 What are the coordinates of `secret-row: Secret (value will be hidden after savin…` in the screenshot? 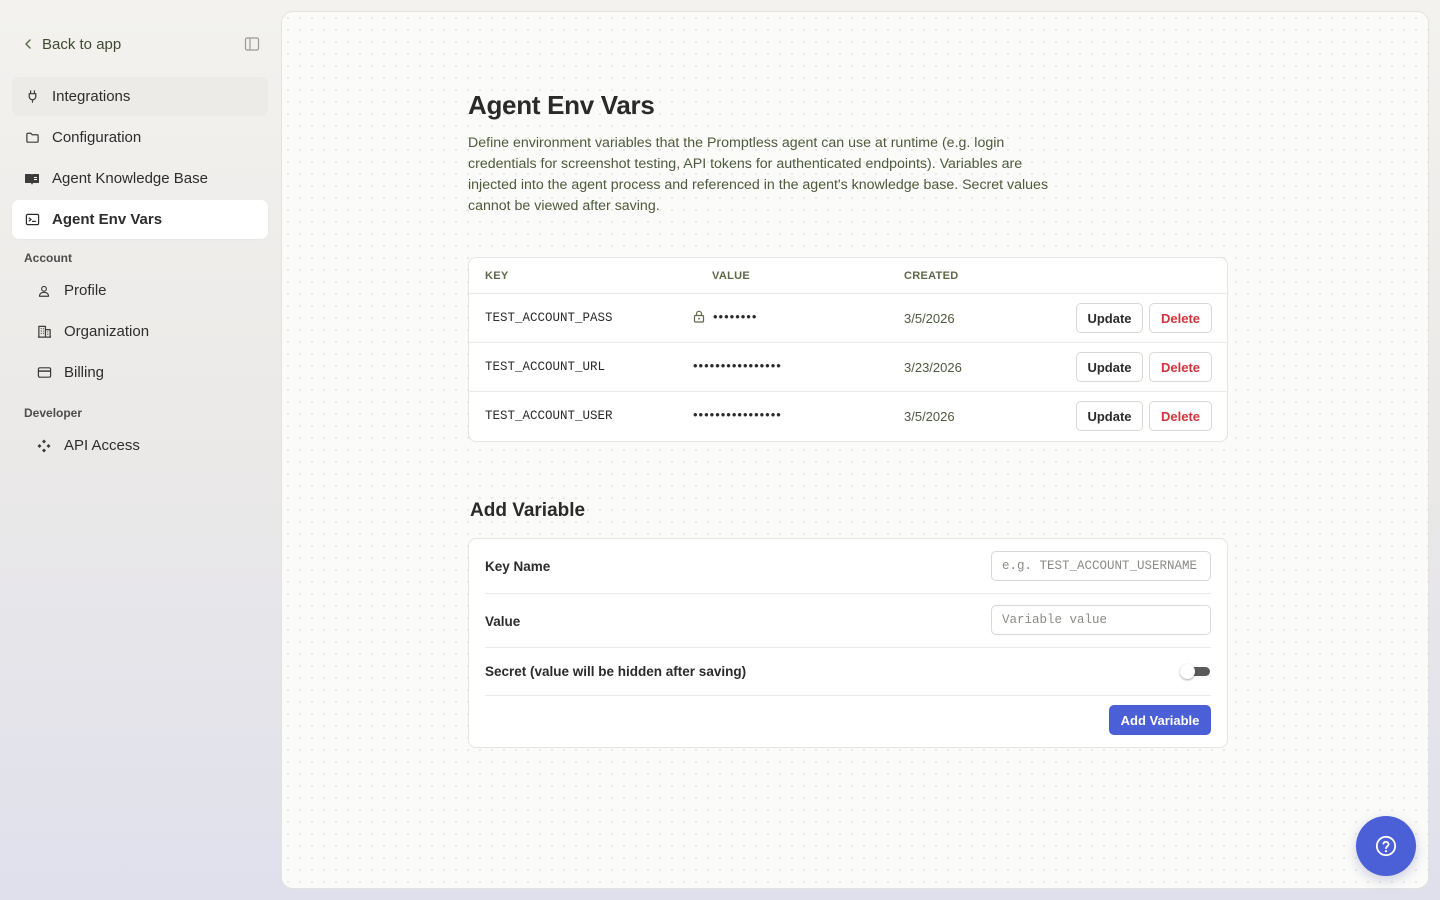 It's located at (848, 672).